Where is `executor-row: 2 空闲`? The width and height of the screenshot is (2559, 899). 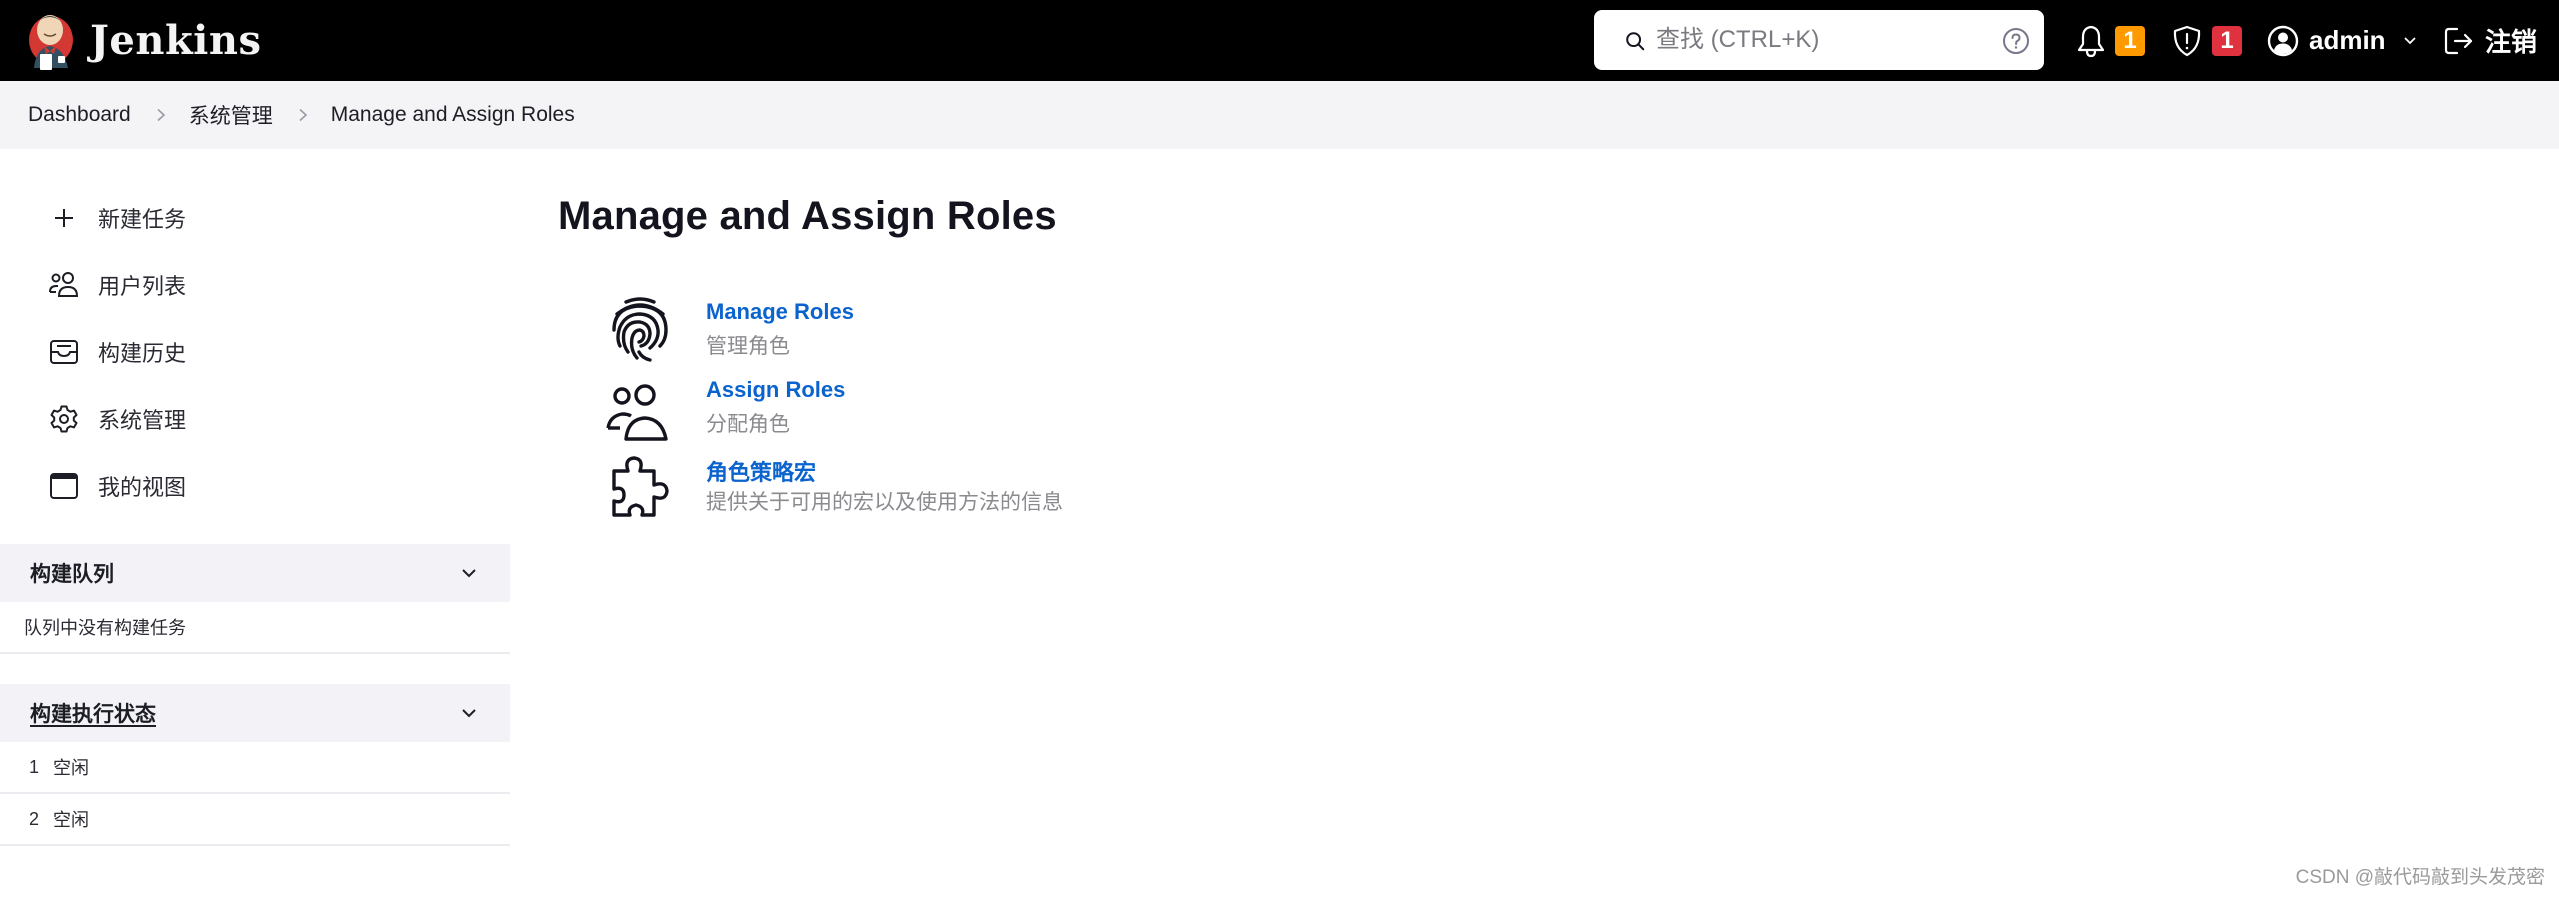 executor-row: 2 空闲 is located at coordinates (255, 820).